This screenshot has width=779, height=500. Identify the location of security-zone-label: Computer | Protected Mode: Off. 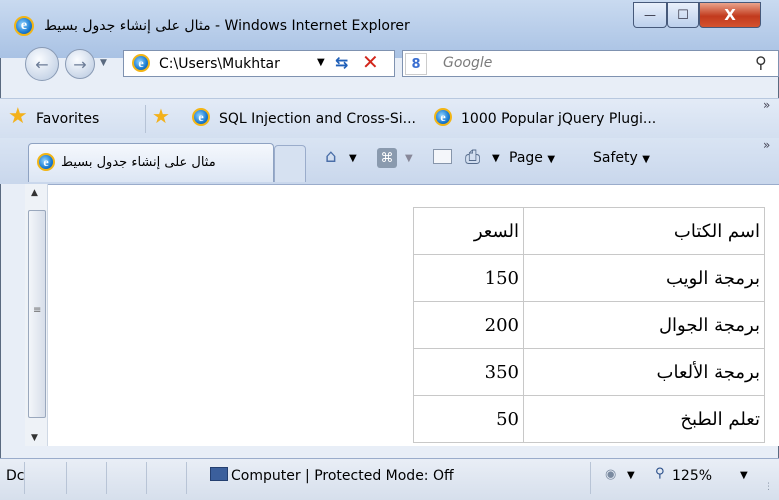
(342, 476).